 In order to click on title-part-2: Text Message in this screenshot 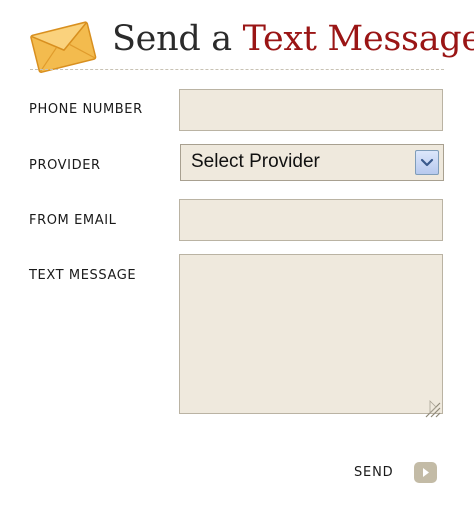, I will do `click(358, 39)`.